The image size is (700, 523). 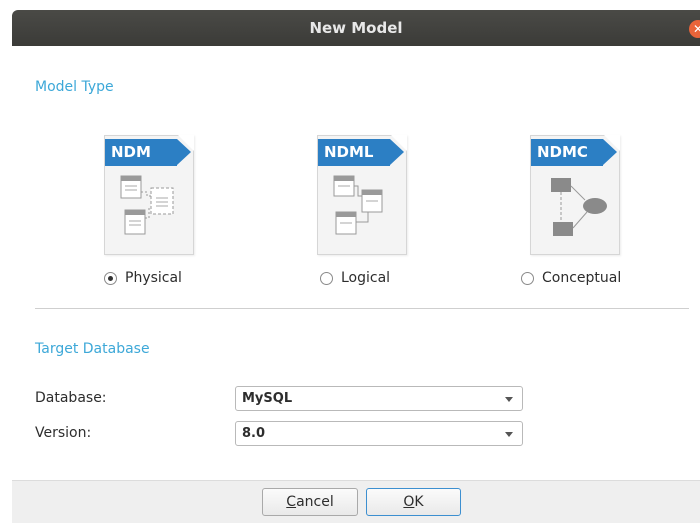 What do you see at coordinates (63, 433) in the screenshot?
I see `version-label: Version:` at bounding box center [63, 433].